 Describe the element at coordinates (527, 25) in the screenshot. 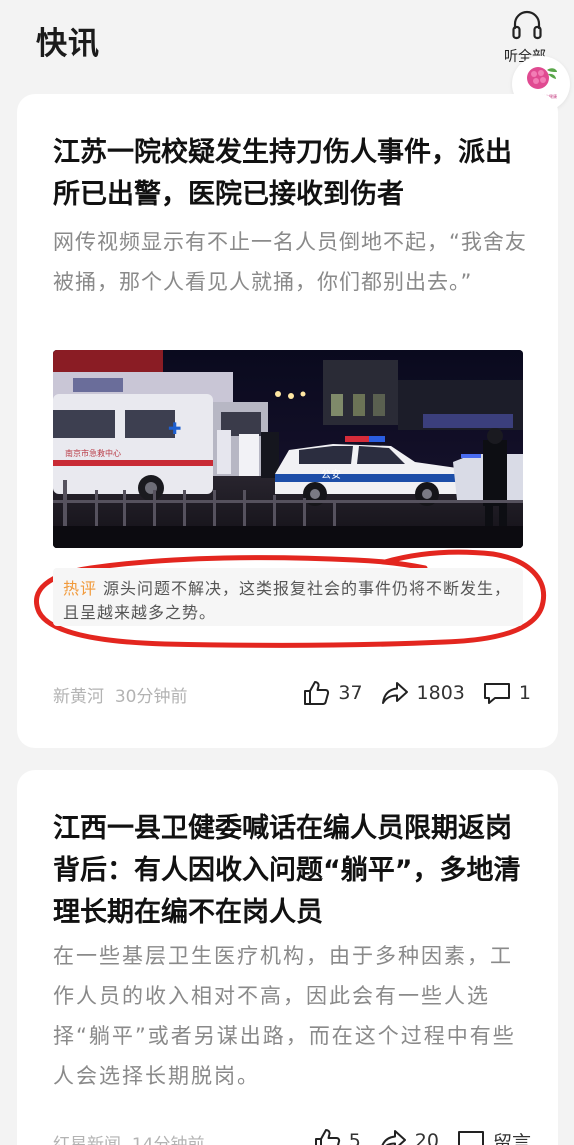

I see `headphones-icon` at that location.